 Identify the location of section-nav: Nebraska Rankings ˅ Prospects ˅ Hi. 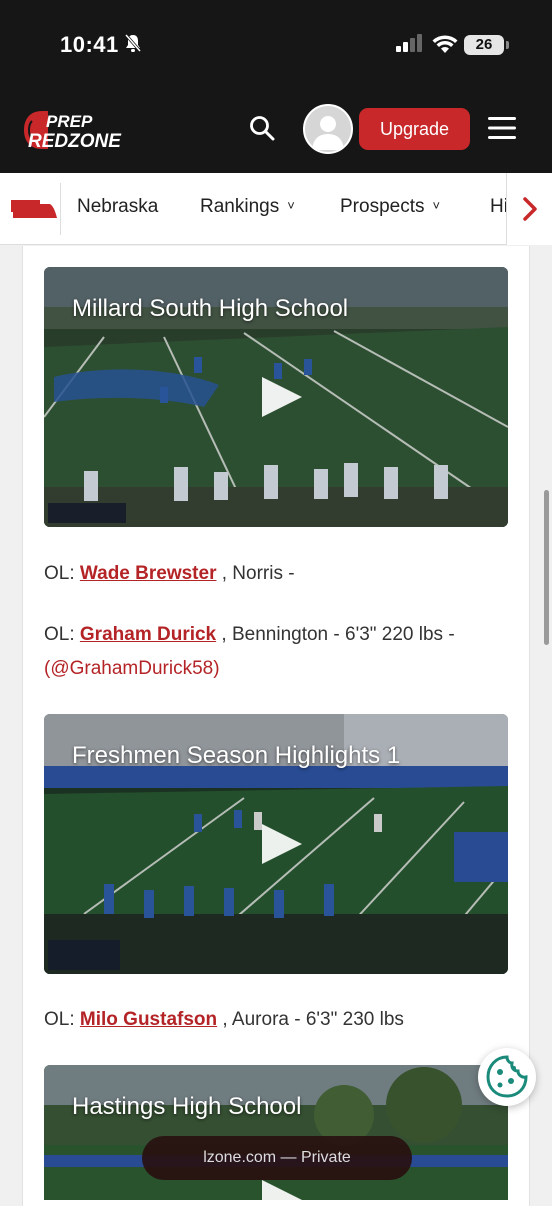
(276, 209).